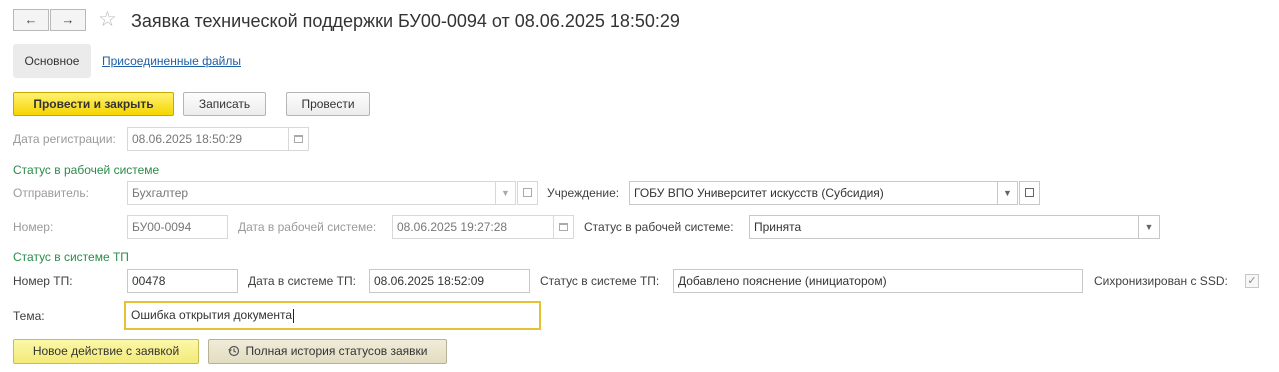 This screenshot has width=1279, height=372. I want to click on topic-label: Тема:, so click(29, 316).